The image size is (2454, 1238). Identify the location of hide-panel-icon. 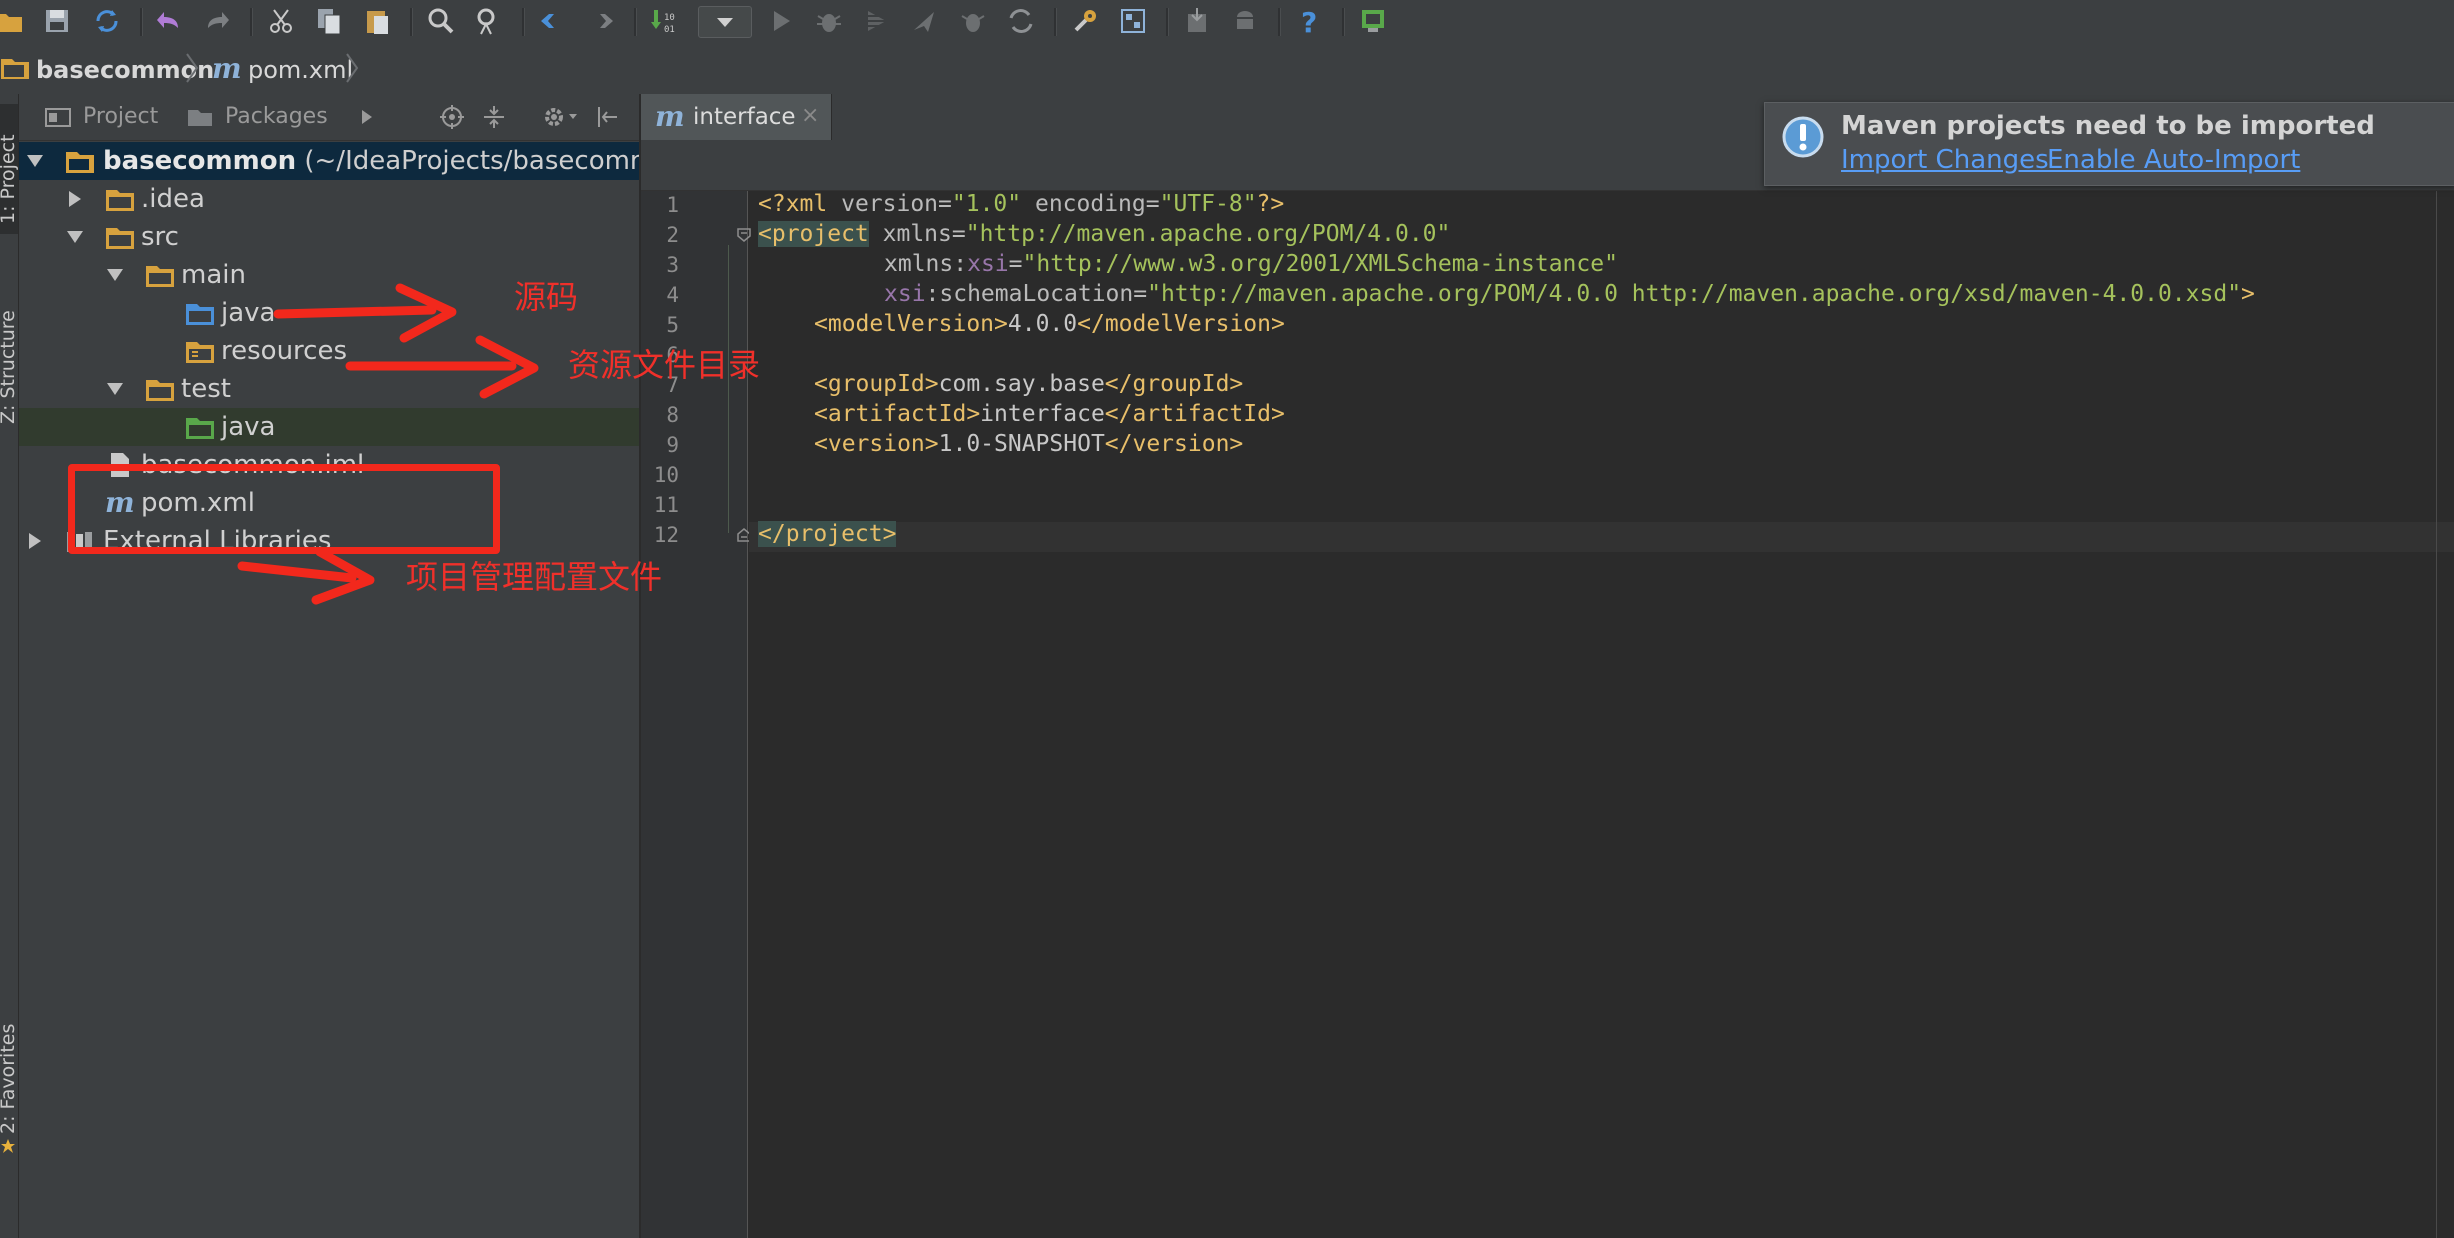
(608, 117).